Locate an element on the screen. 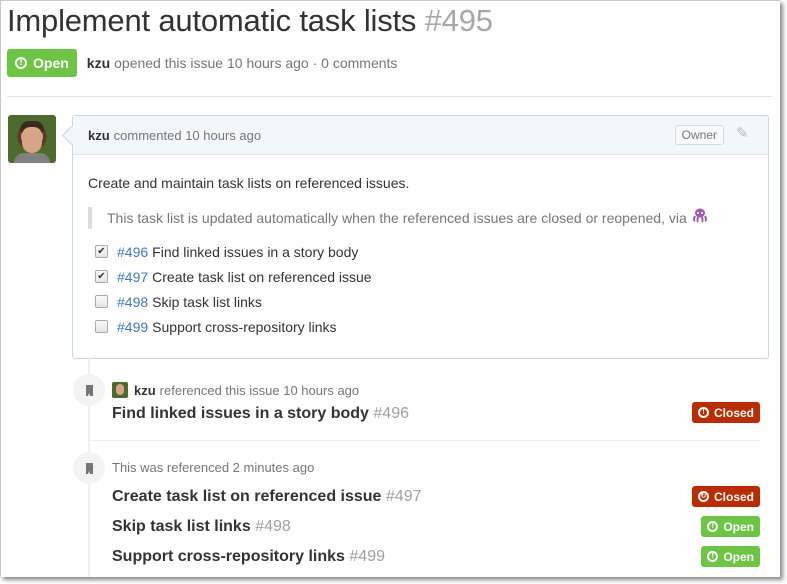 The height and width of the screenshot is (584, 787). mini-avatar is located at coordinates (120, 390).